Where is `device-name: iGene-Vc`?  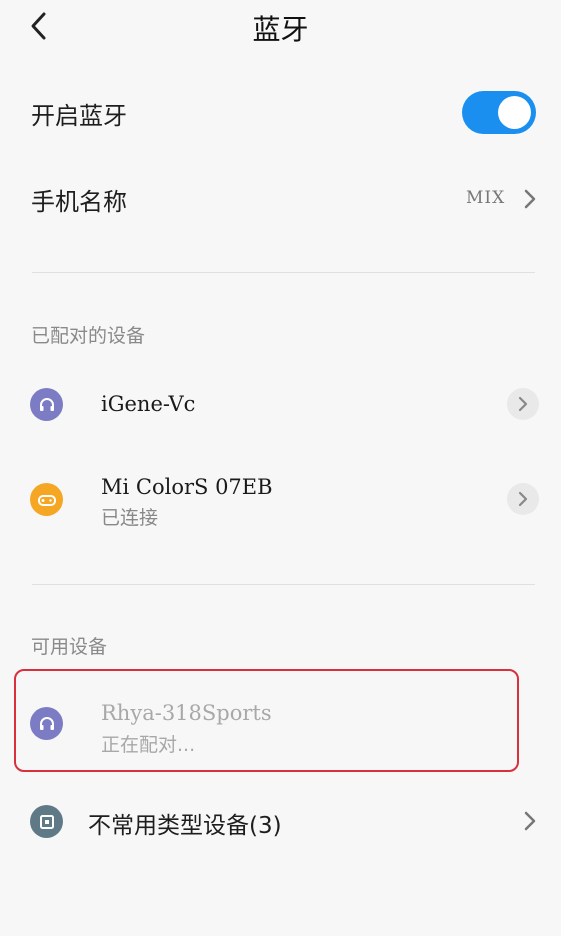 device-name: iGene-Vc is located at coordinates (148, 404).